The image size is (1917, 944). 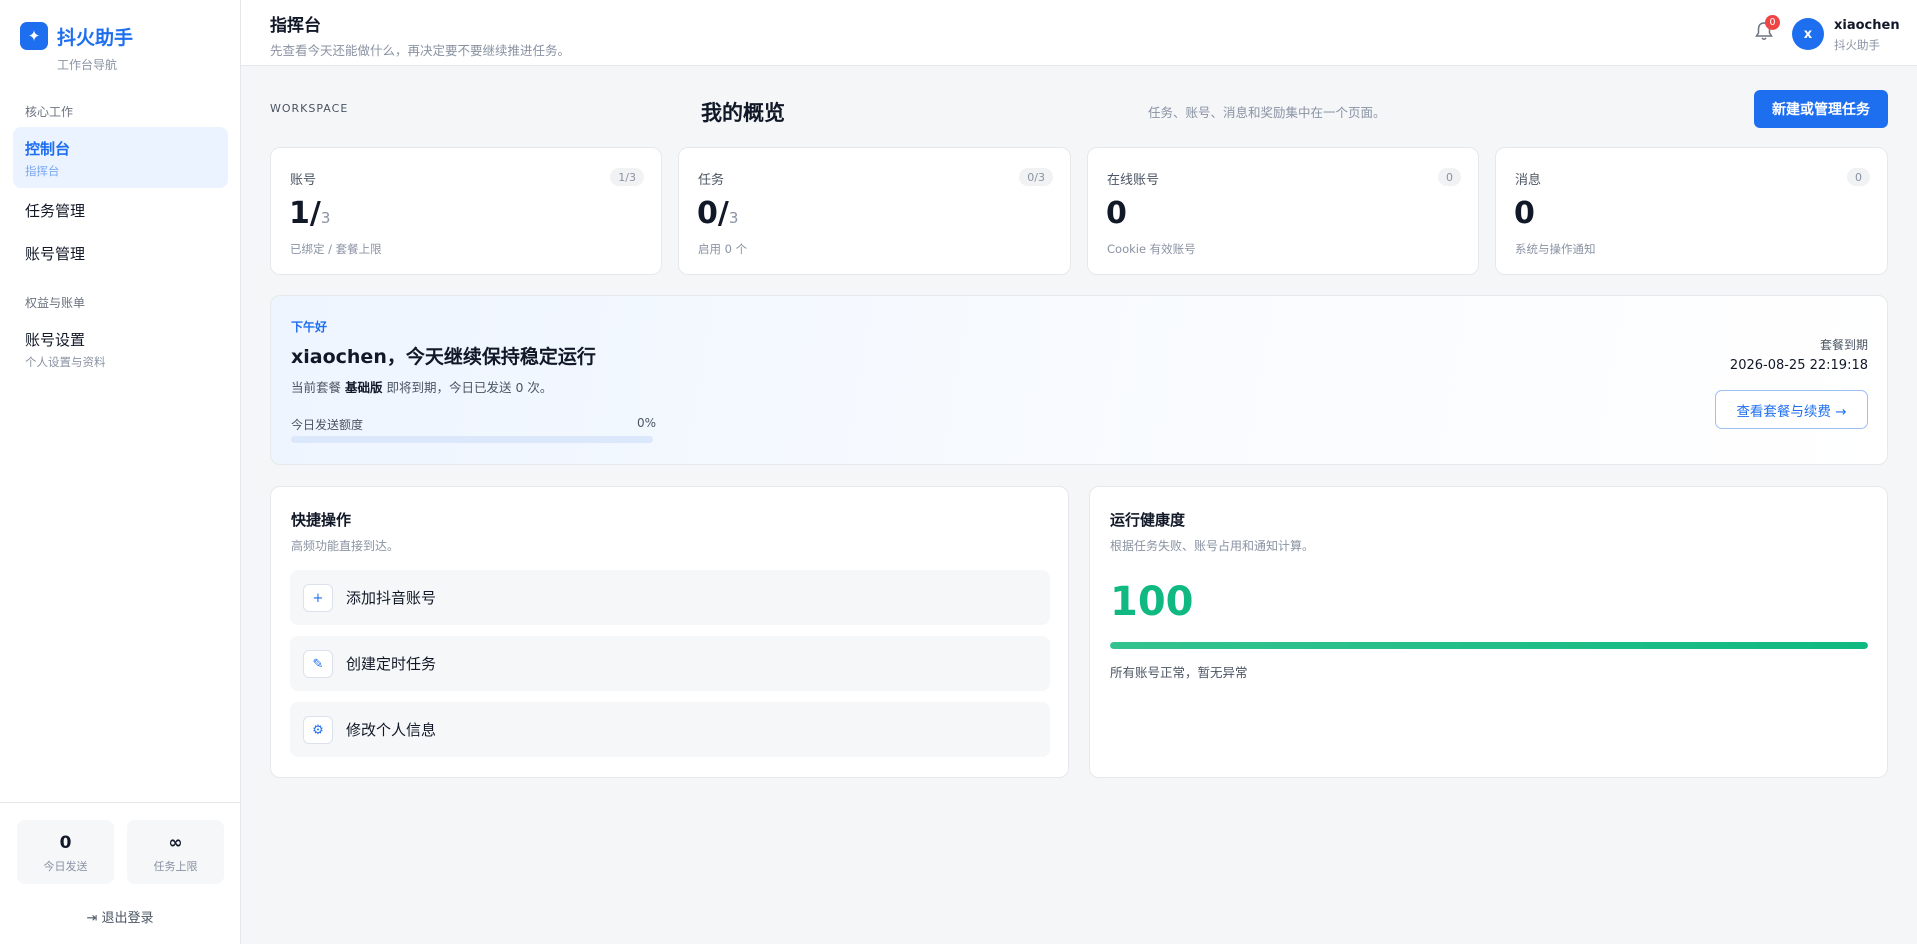 What do you see at coordinates (1528, 180) in the screenshot?
I see `kpi-title: 消息` at bounding box center [1528, 180].